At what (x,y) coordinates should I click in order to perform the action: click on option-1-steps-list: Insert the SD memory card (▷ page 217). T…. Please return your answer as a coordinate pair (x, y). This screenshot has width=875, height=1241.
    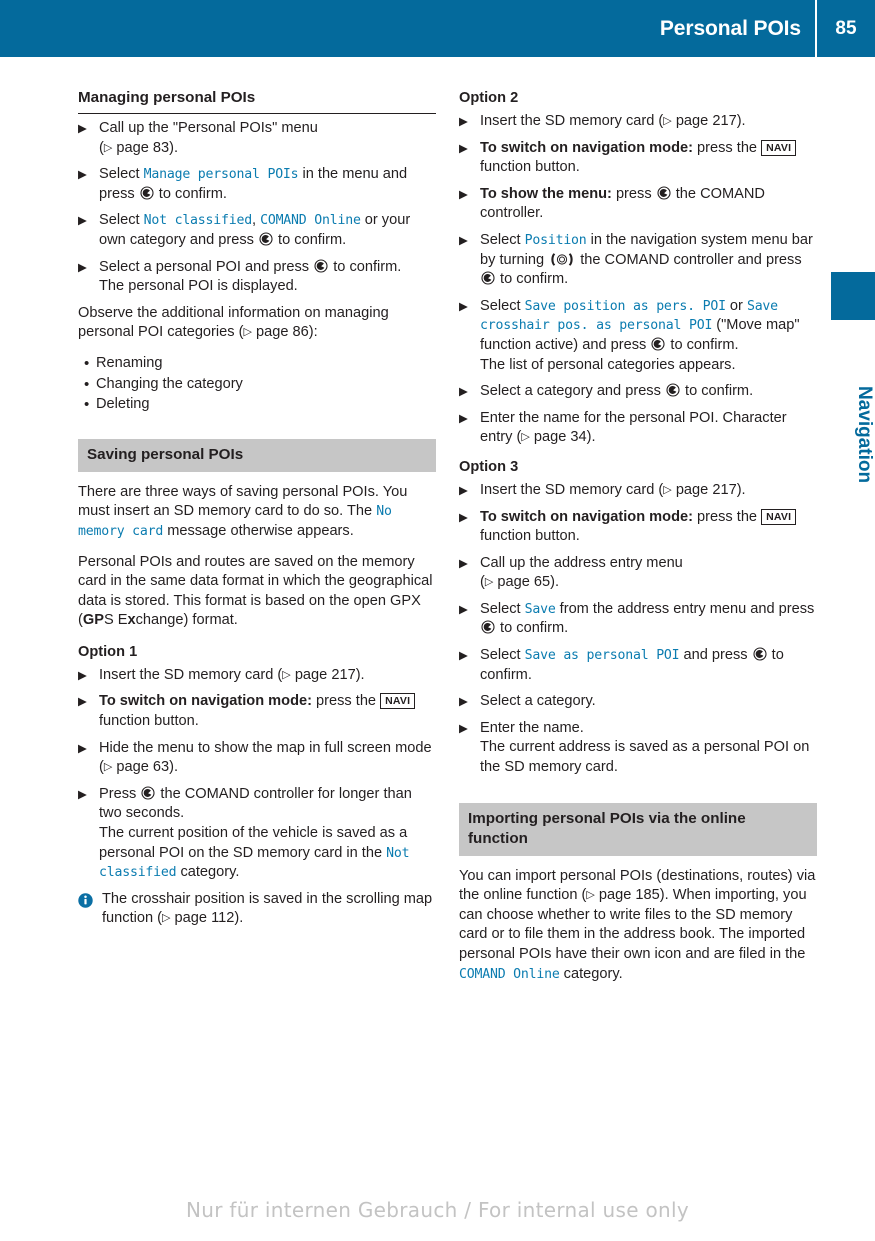
    Looking at the image, I should click on (257, 774).